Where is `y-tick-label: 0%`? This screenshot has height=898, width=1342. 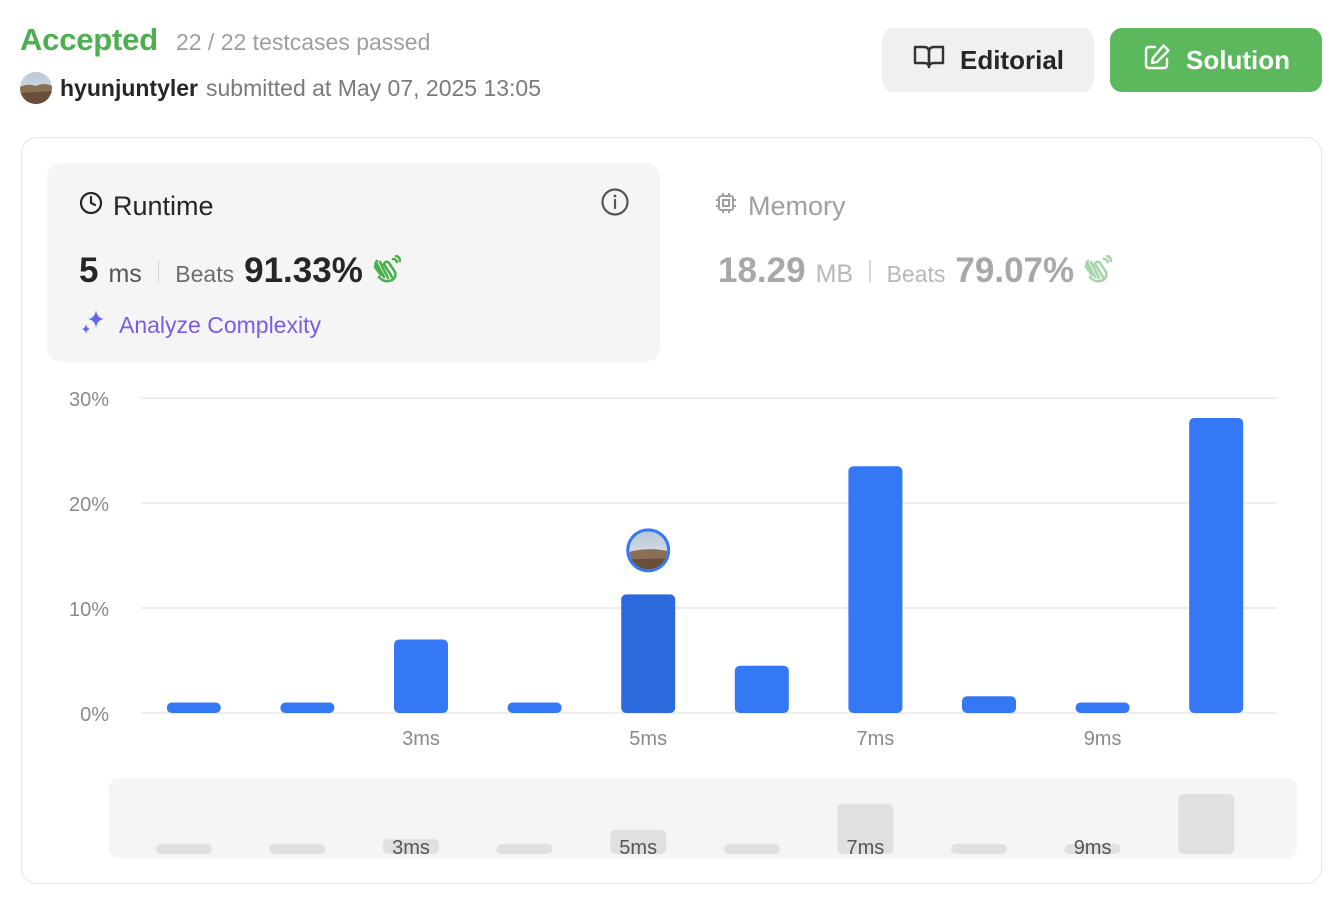 y-tick-label: 0% is located at coordinates (94, 715).